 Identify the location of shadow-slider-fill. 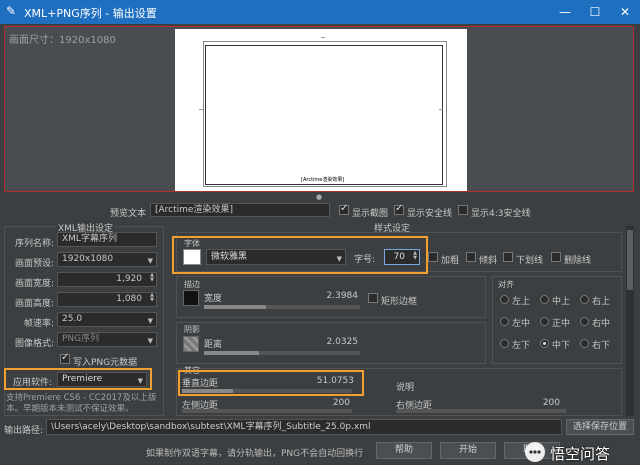
(231, 353).